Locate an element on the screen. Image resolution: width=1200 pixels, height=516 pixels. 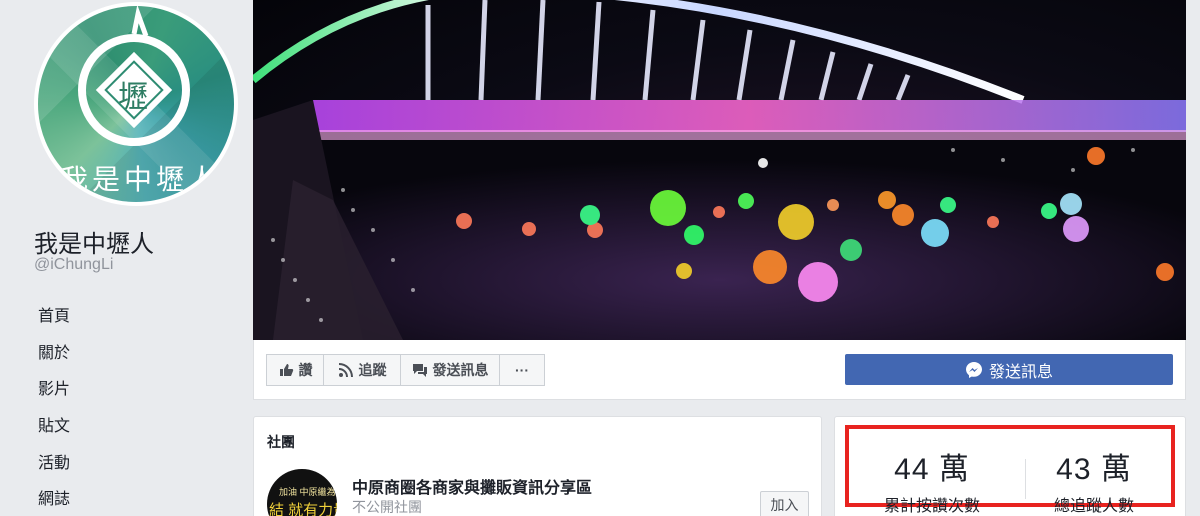
follow-button: 追蹤 is located at coordinates (362, 370).